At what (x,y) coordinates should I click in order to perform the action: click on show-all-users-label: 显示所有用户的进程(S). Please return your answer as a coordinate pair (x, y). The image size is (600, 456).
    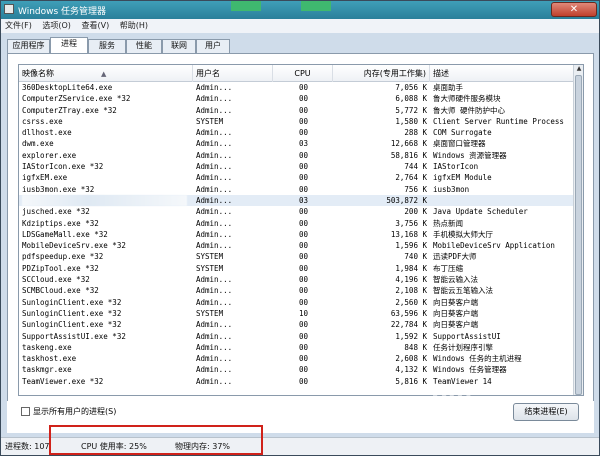
    Looking at the image, I should click on (74, 411).